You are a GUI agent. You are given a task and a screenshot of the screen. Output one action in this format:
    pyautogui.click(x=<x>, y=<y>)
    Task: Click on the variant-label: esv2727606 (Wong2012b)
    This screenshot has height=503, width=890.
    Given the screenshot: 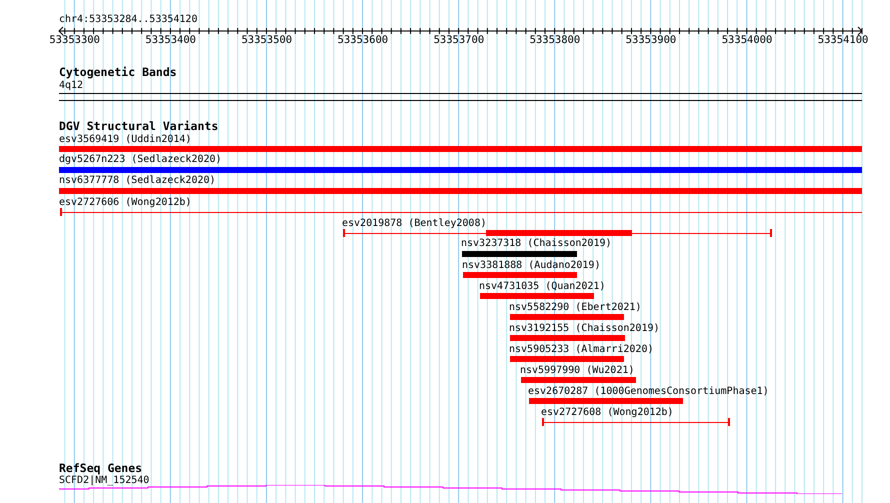 What is the action you would take?
    pyautogui.click(x=125, y=203)
    